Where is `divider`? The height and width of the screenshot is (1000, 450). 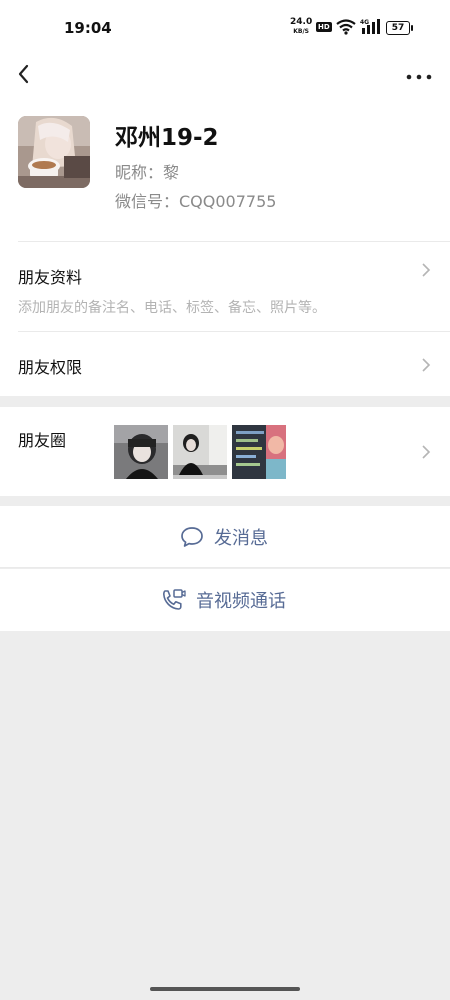
divider is located at coordinates (225, 567).